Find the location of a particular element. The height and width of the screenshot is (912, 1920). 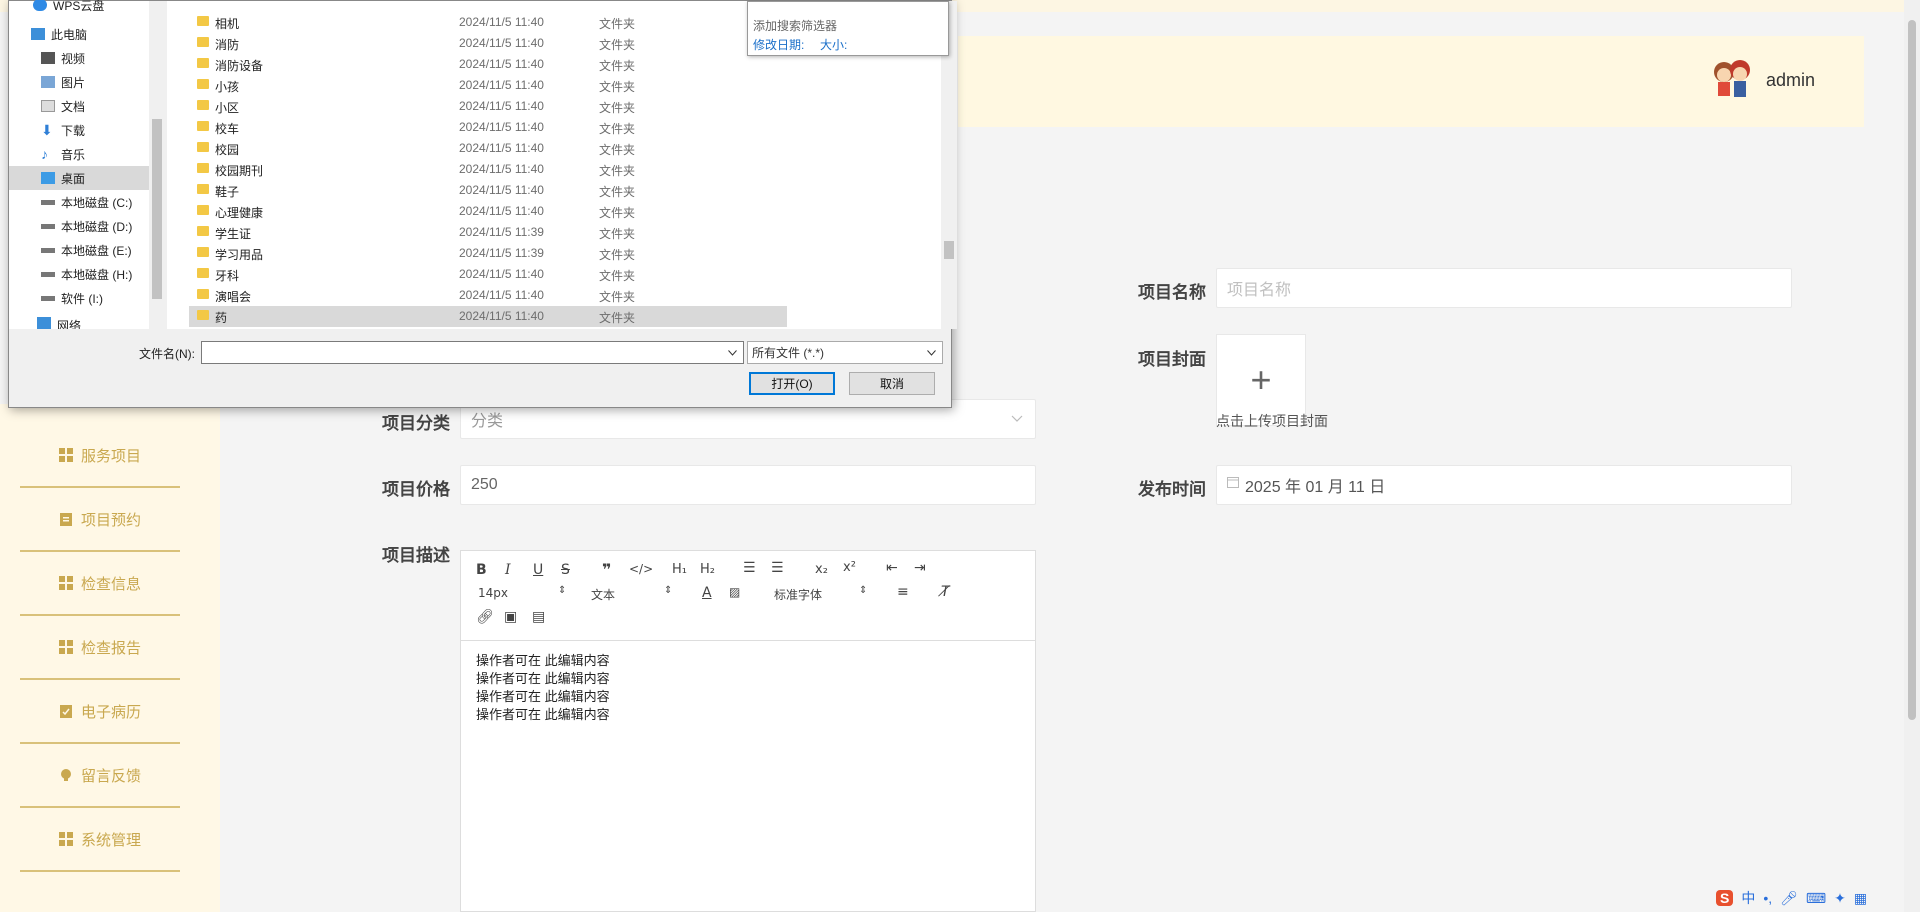

indent-icon: ⇥ is located at coordinates (920, 568).